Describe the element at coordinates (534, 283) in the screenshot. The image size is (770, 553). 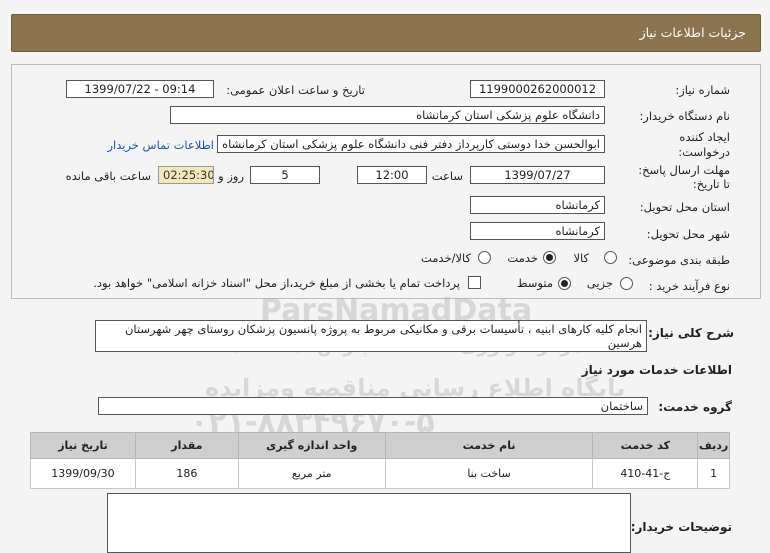
I see `process-option-medium: متوسط` at that location.